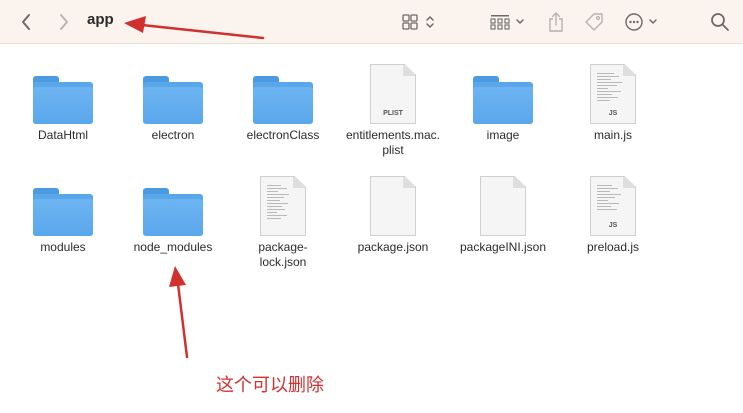  What do you see at coordinates (179, 312) in the screenshot?
I see `arrow-to-node-modules` at bounding box center [179, 312].